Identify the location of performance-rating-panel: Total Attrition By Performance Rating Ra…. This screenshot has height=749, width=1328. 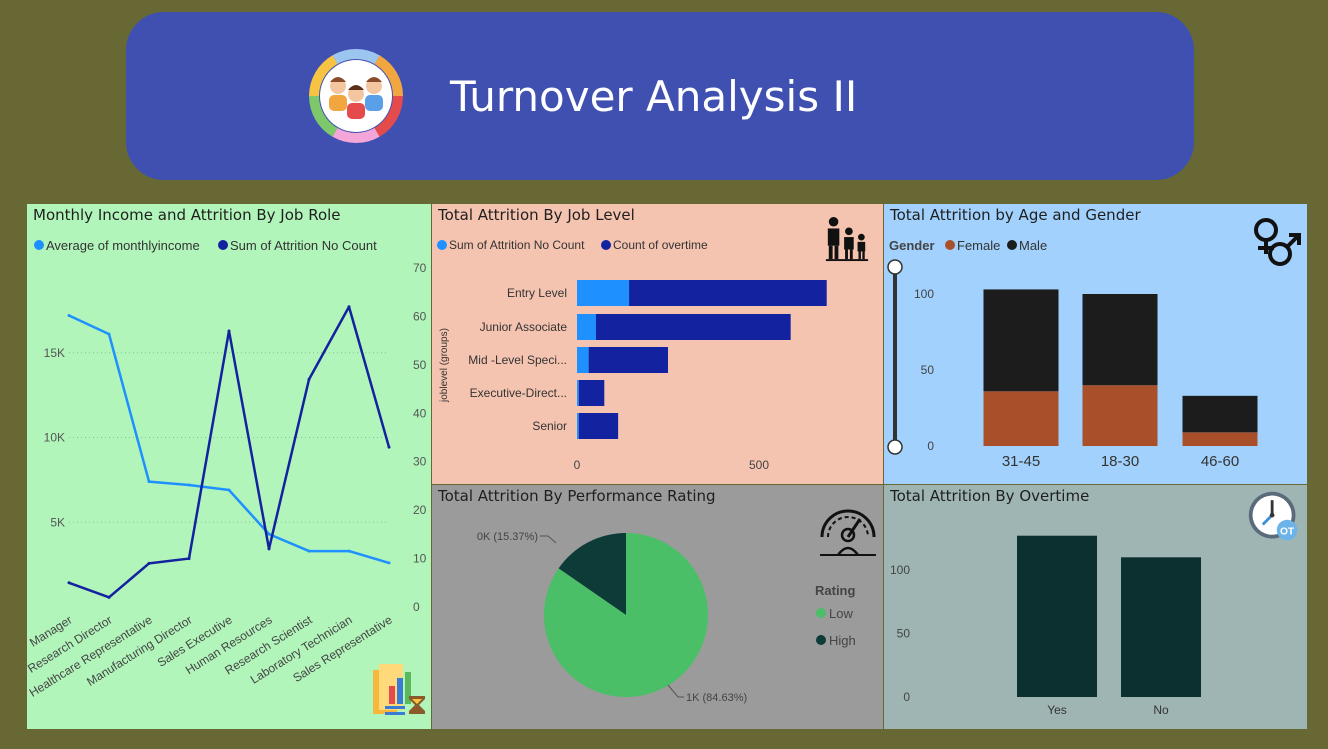
(657, 607).